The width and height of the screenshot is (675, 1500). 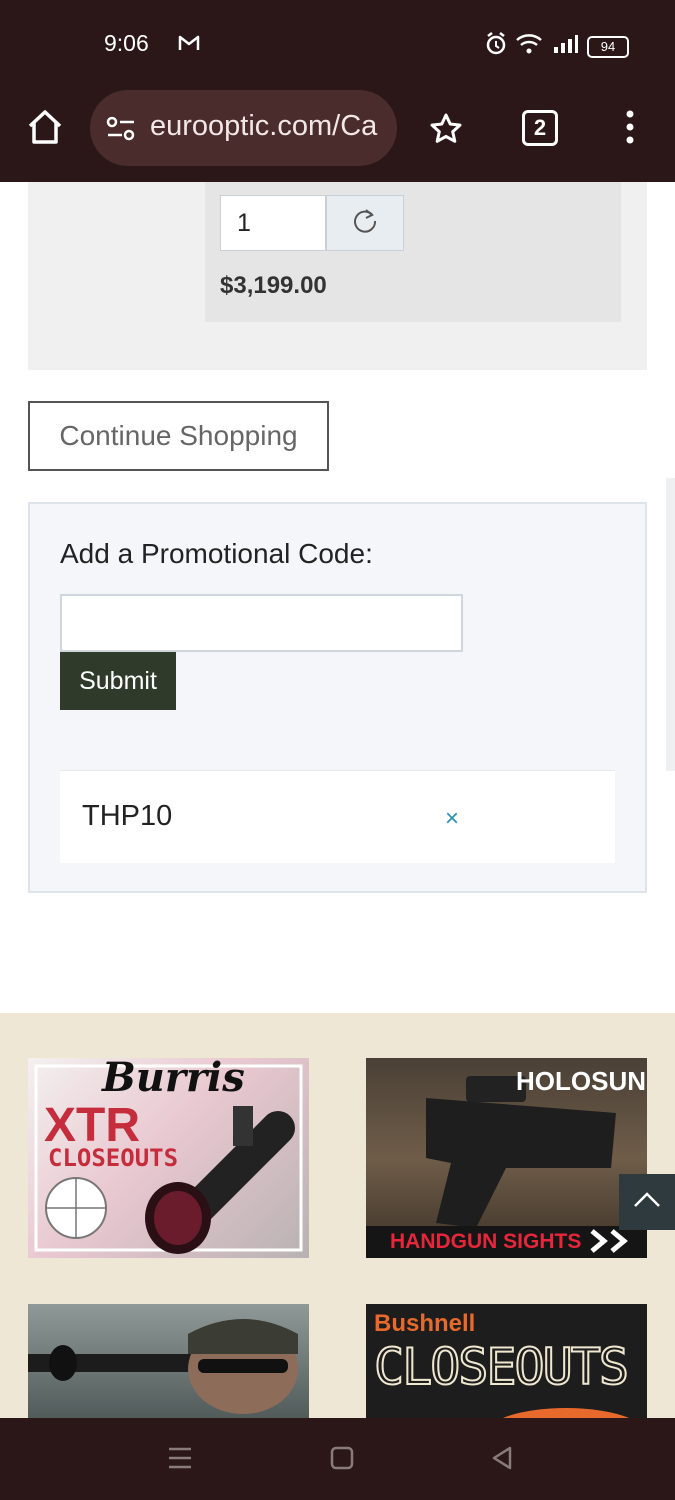 I want to click on status-time: 9:06, so click(x=126, y=43).